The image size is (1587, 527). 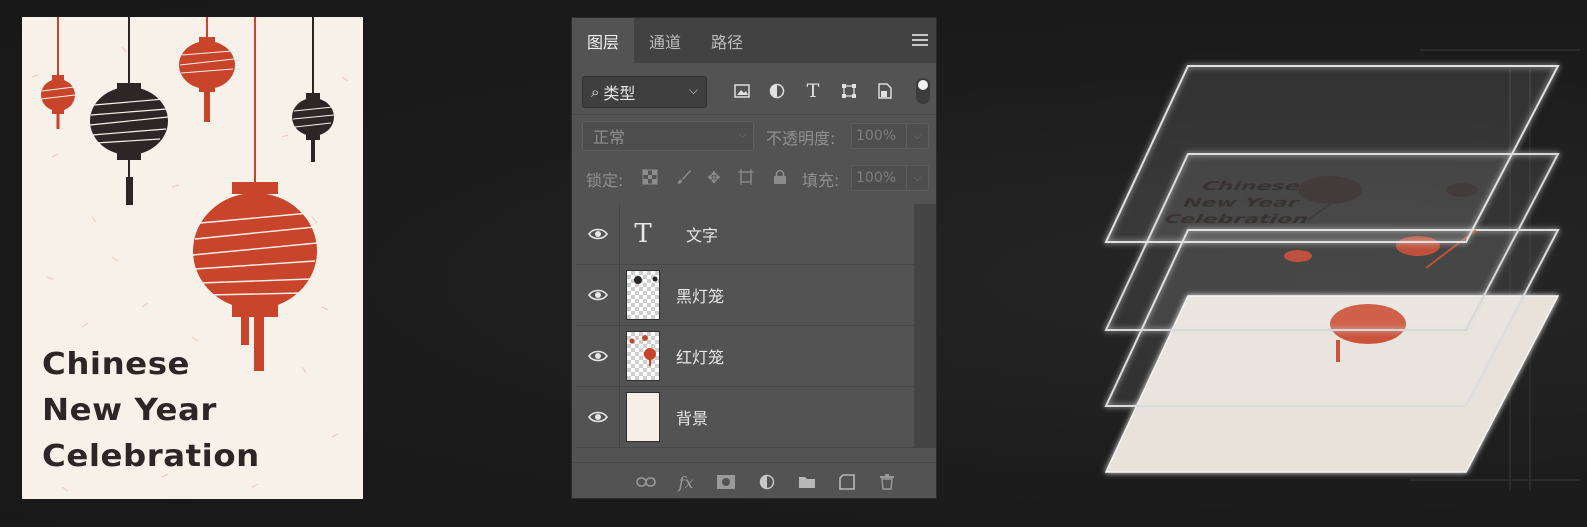 I want to click on text-layer-icon: T, so click(x=643, y=234).